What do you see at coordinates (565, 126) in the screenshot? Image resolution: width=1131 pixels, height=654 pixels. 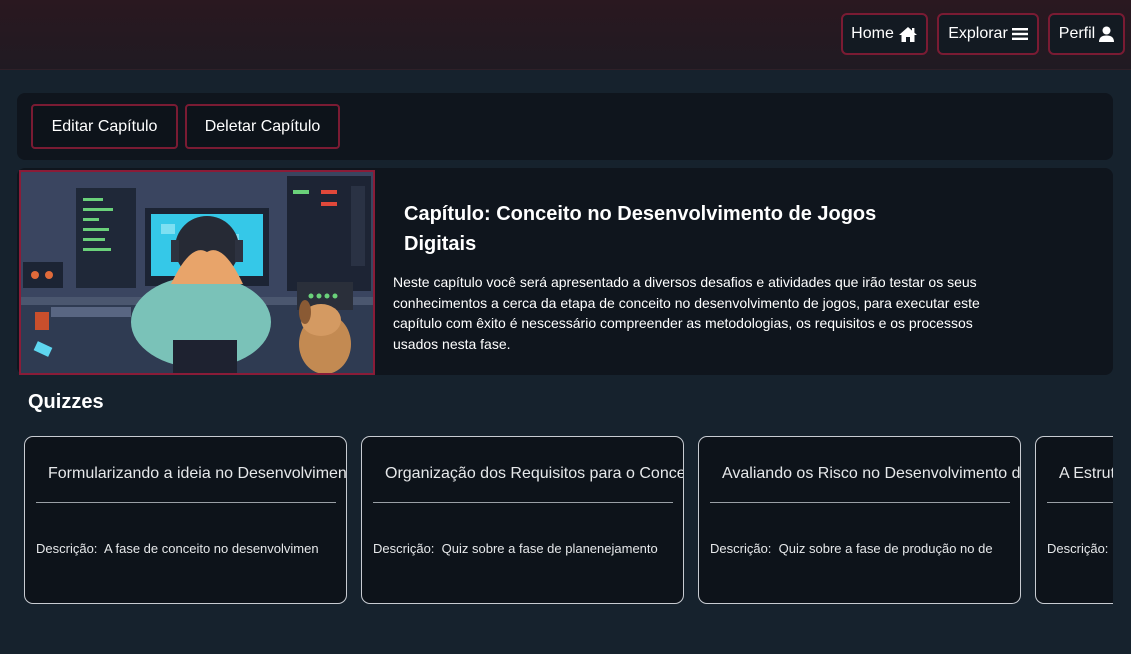 I see `chapter-actions-panel: Editar Capítulo Deletar Capítulo` at bounding box center [565, 126].